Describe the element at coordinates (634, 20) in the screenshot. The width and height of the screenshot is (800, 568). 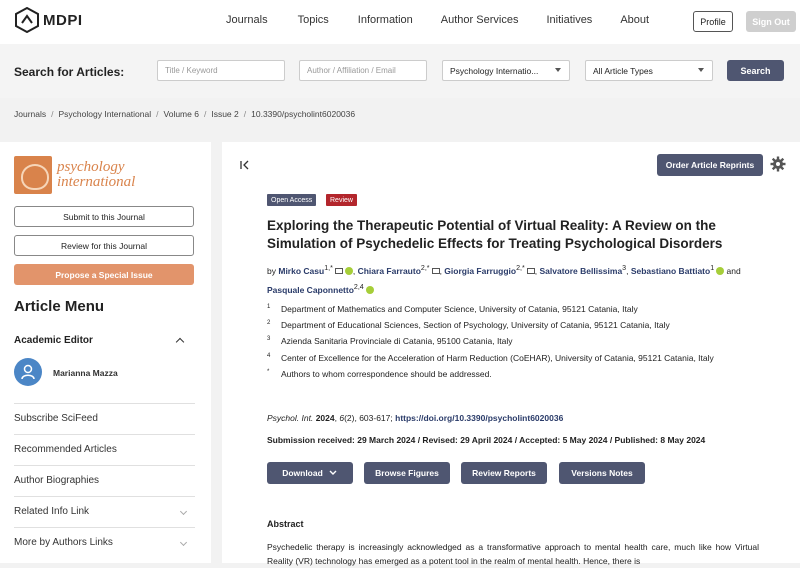
I see `nav-about: About` at that location.